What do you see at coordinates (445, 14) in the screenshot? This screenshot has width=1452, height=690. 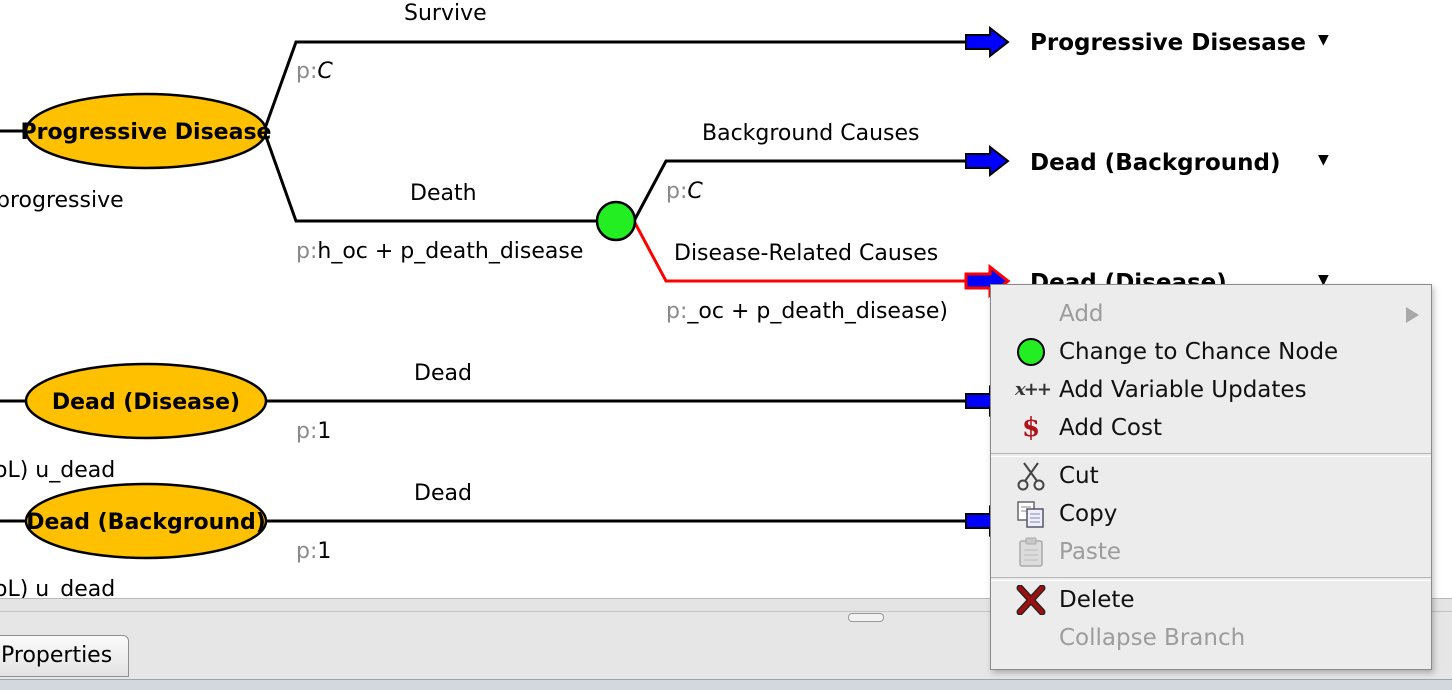 I see `branch-label-survive: Survive` at bounding box center [445, 14].